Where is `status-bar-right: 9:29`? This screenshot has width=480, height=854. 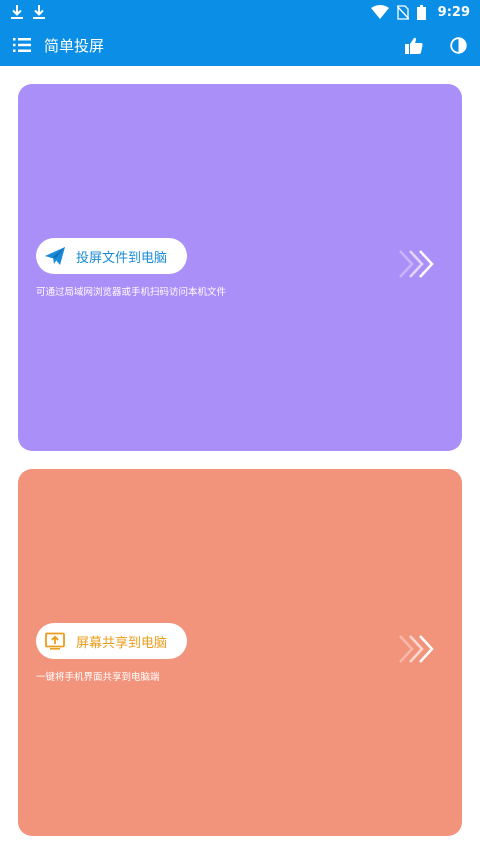
status-bar-right: 9:29 is located at coordinates (420, 12).